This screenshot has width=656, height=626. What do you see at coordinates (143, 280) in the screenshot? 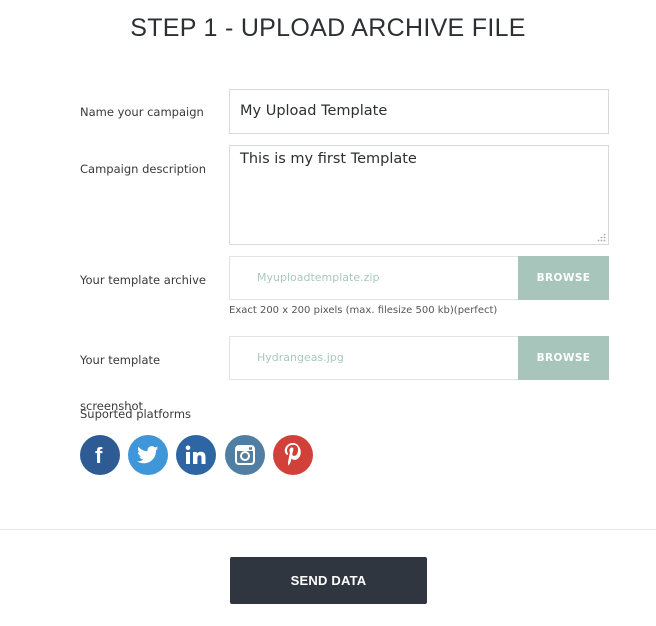
I see `template-archive-label: Your template archive` at bounding box center [143, 280].